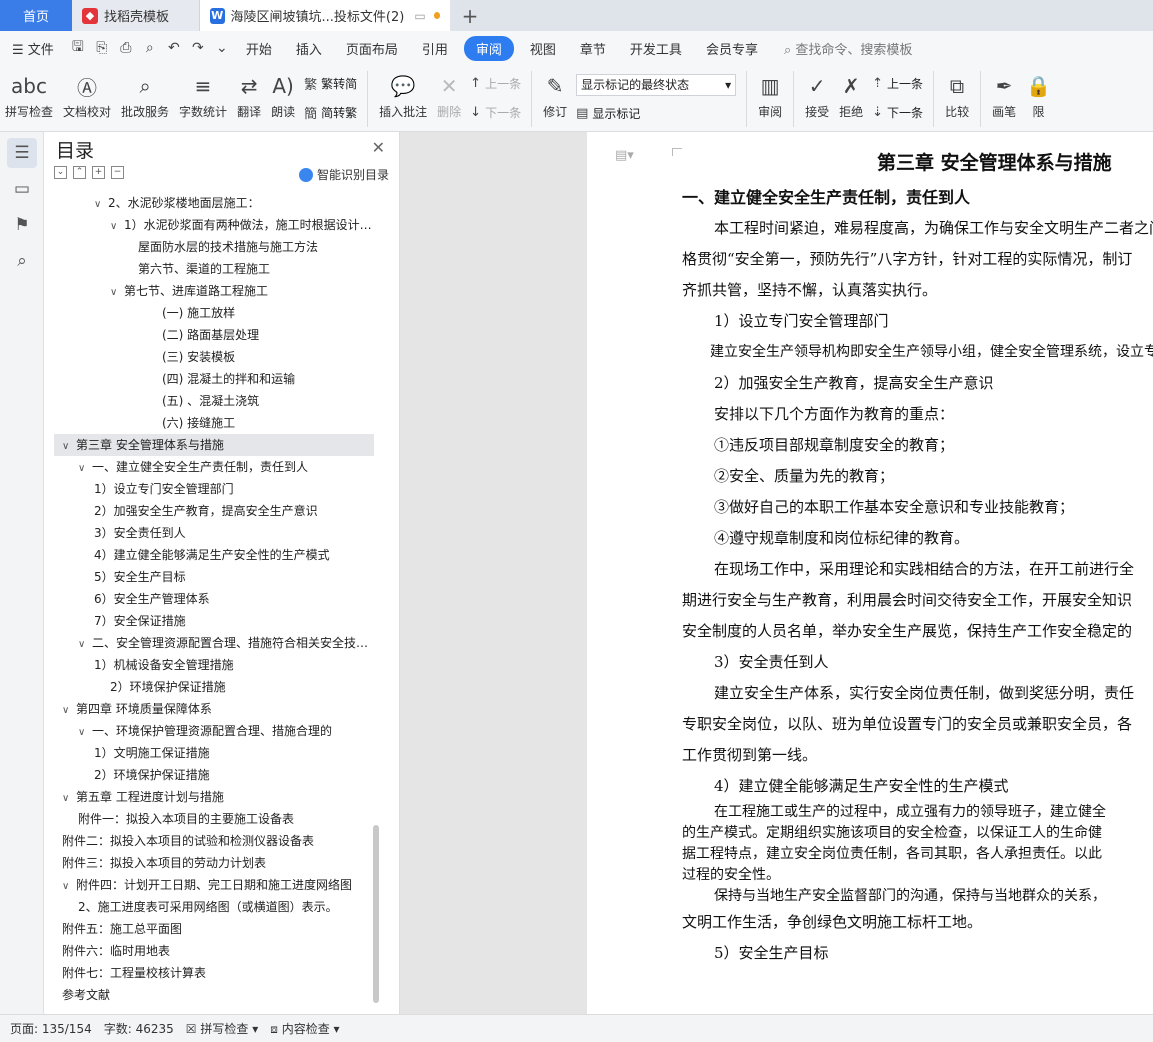  I want to click on spell-check-status: ☒ 拼写检查 ▾, so click(222, 1028).